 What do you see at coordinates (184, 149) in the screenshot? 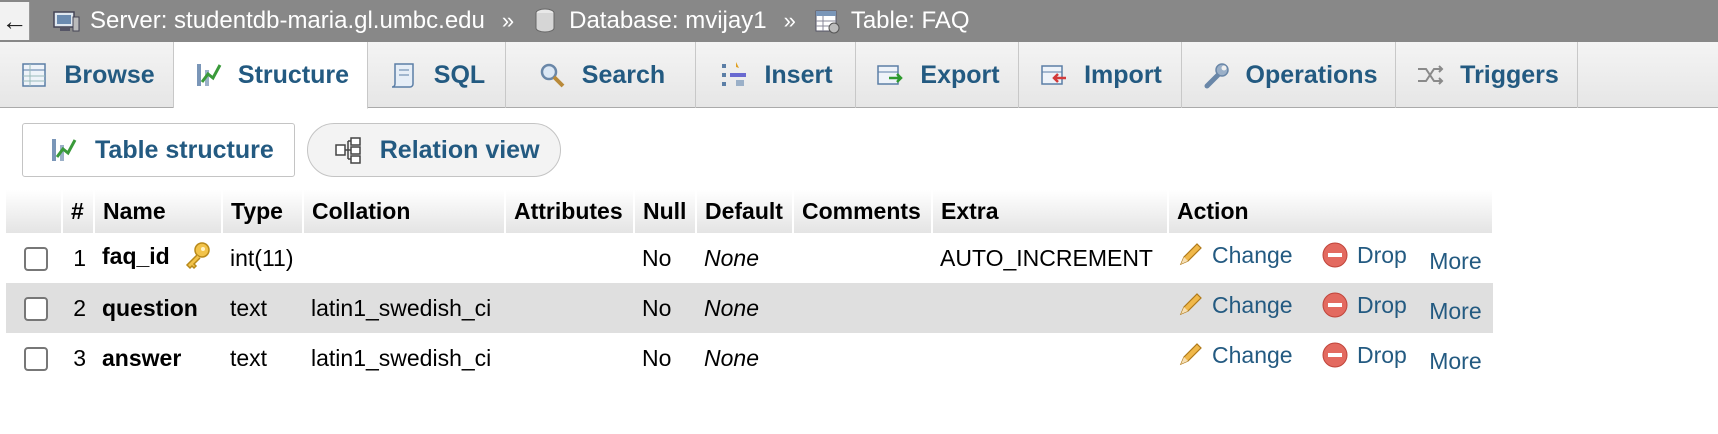
I see `subtab-table-structure-label: Table structure` at bounding box center [184, 149].